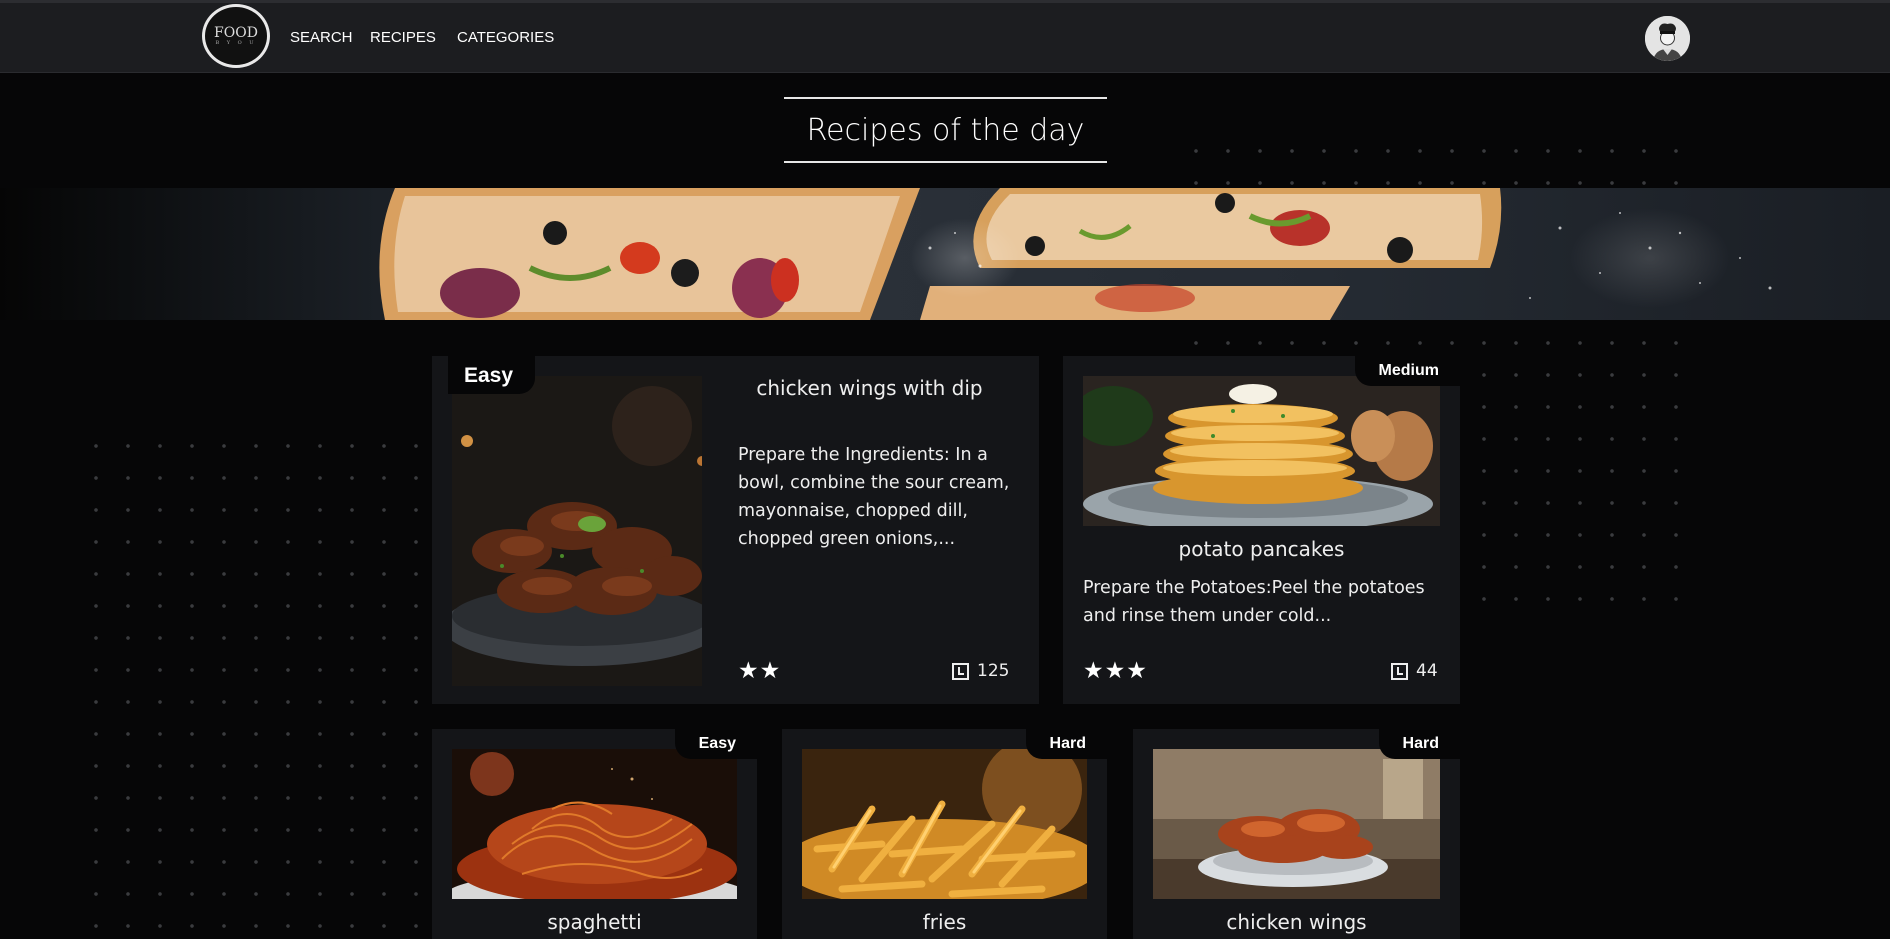 The height and width of the screenshot is (939, 1890). Describe the element at coordinates (1261, 451) in the screenshot. I see `recipe-image-potato-pancakes` at that location.